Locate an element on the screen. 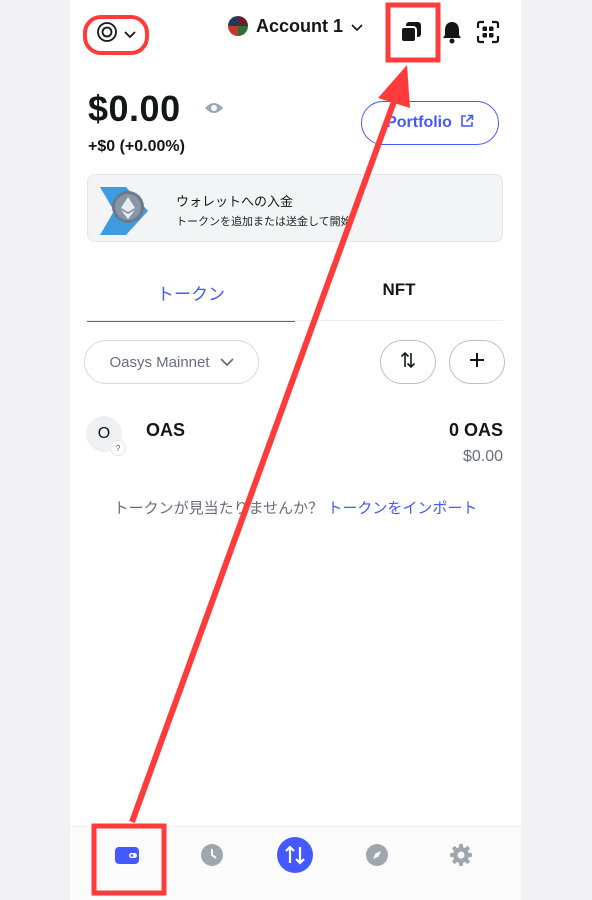 The width and height of the screenshot is (592, 900). eye-icon is located at coordinates (214, 110).